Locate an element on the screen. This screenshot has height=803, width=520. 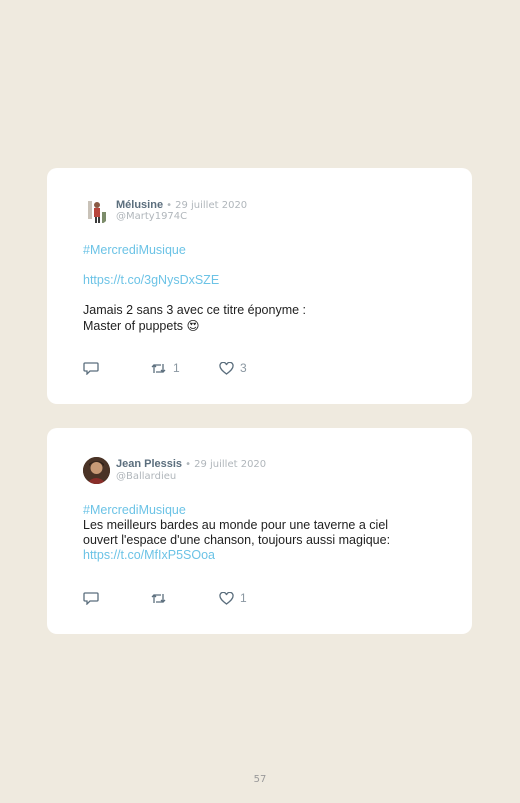
like-button: 3 is located at coordinates (233, 368).